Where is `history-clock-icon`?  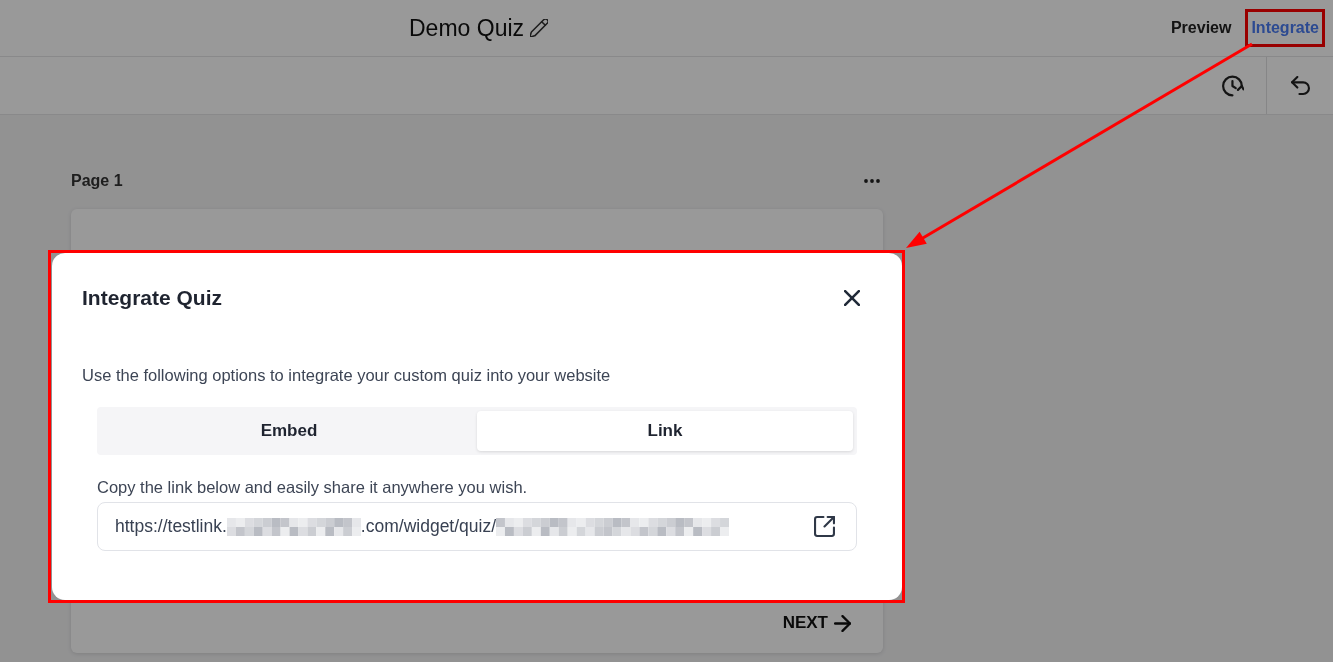
history-clock-icon is located at coordinates (1233, 85).